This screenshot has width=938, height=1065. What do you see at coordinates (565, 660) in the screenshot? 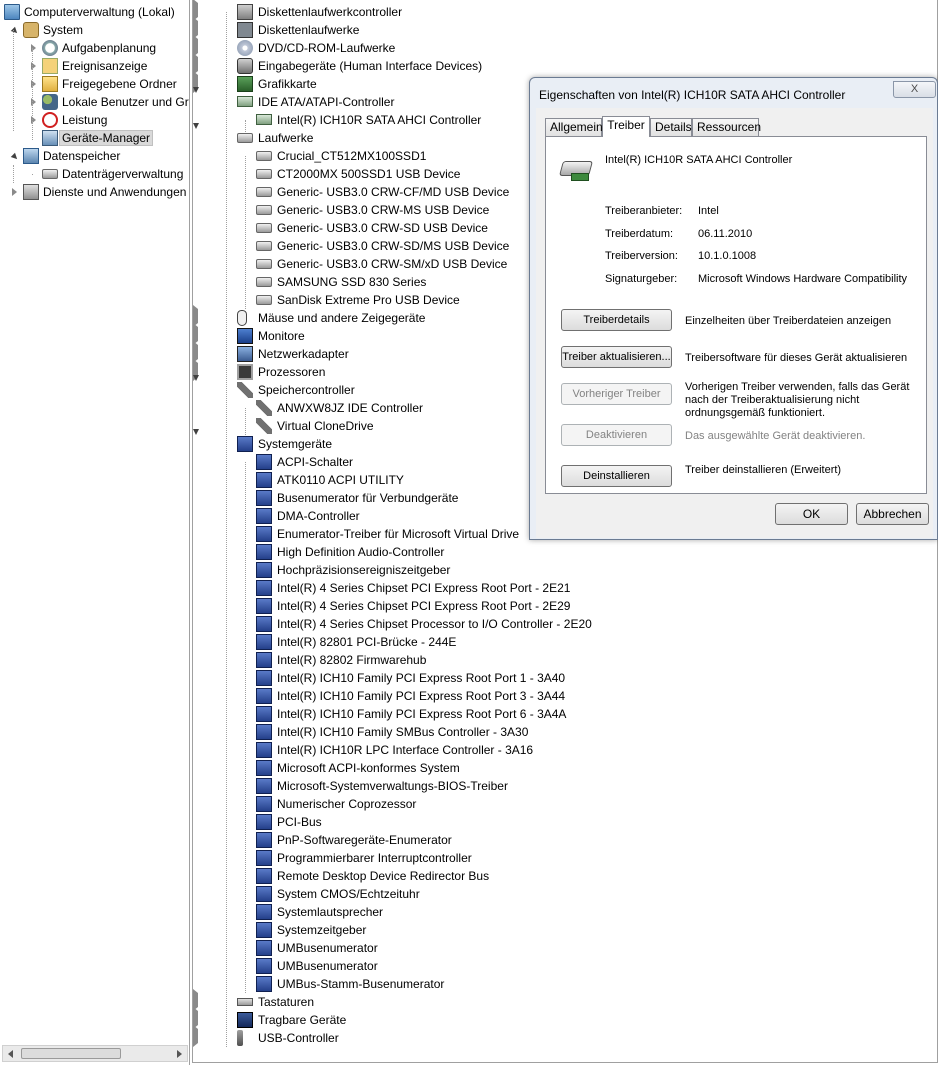
I see `device-item-intel-r-82802-firmwarehub: Intel(R) 82802 Firmwarehub` at bounding box center [565, 660].